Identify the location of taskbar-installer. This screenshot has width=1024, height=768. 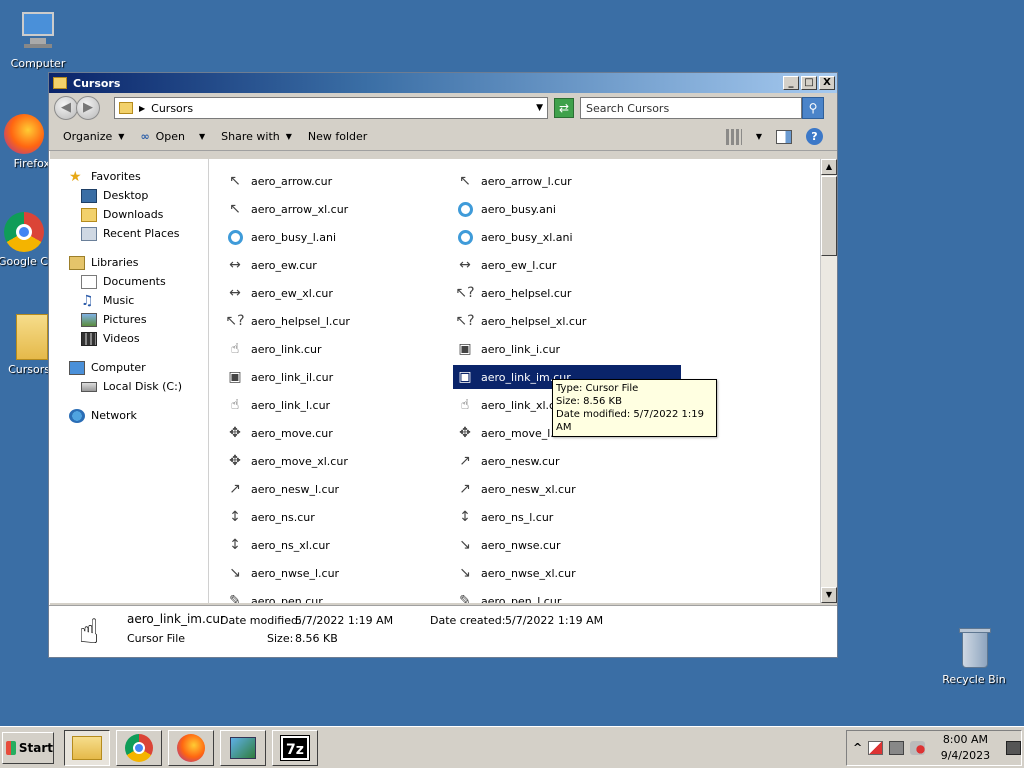
(243, 747).